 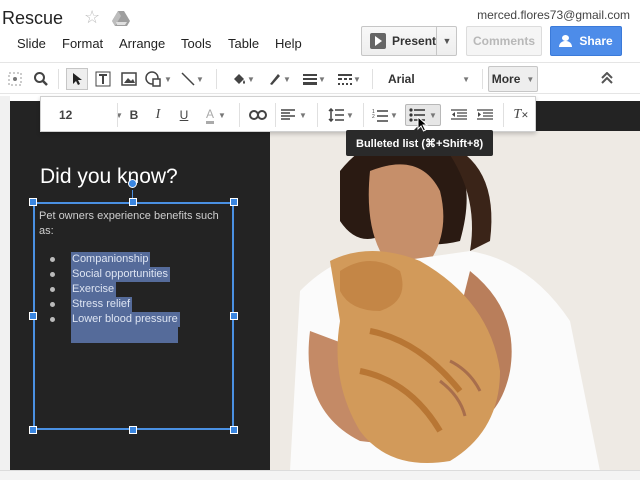 What do you see at coordinates (158, 115) in the screenshot?
I see `italic-button: I` at bounding box center [158, 115].